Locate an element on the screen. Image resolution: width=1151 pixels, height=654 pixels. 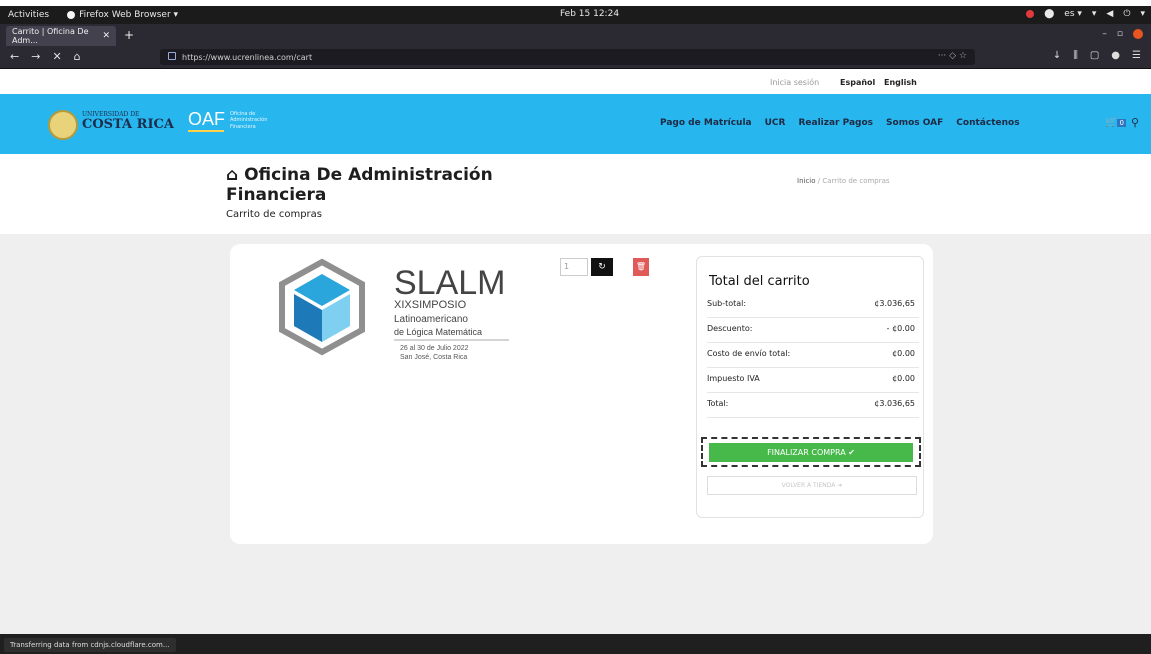
extension-icon: ● is located at coordinates (1115, 55).